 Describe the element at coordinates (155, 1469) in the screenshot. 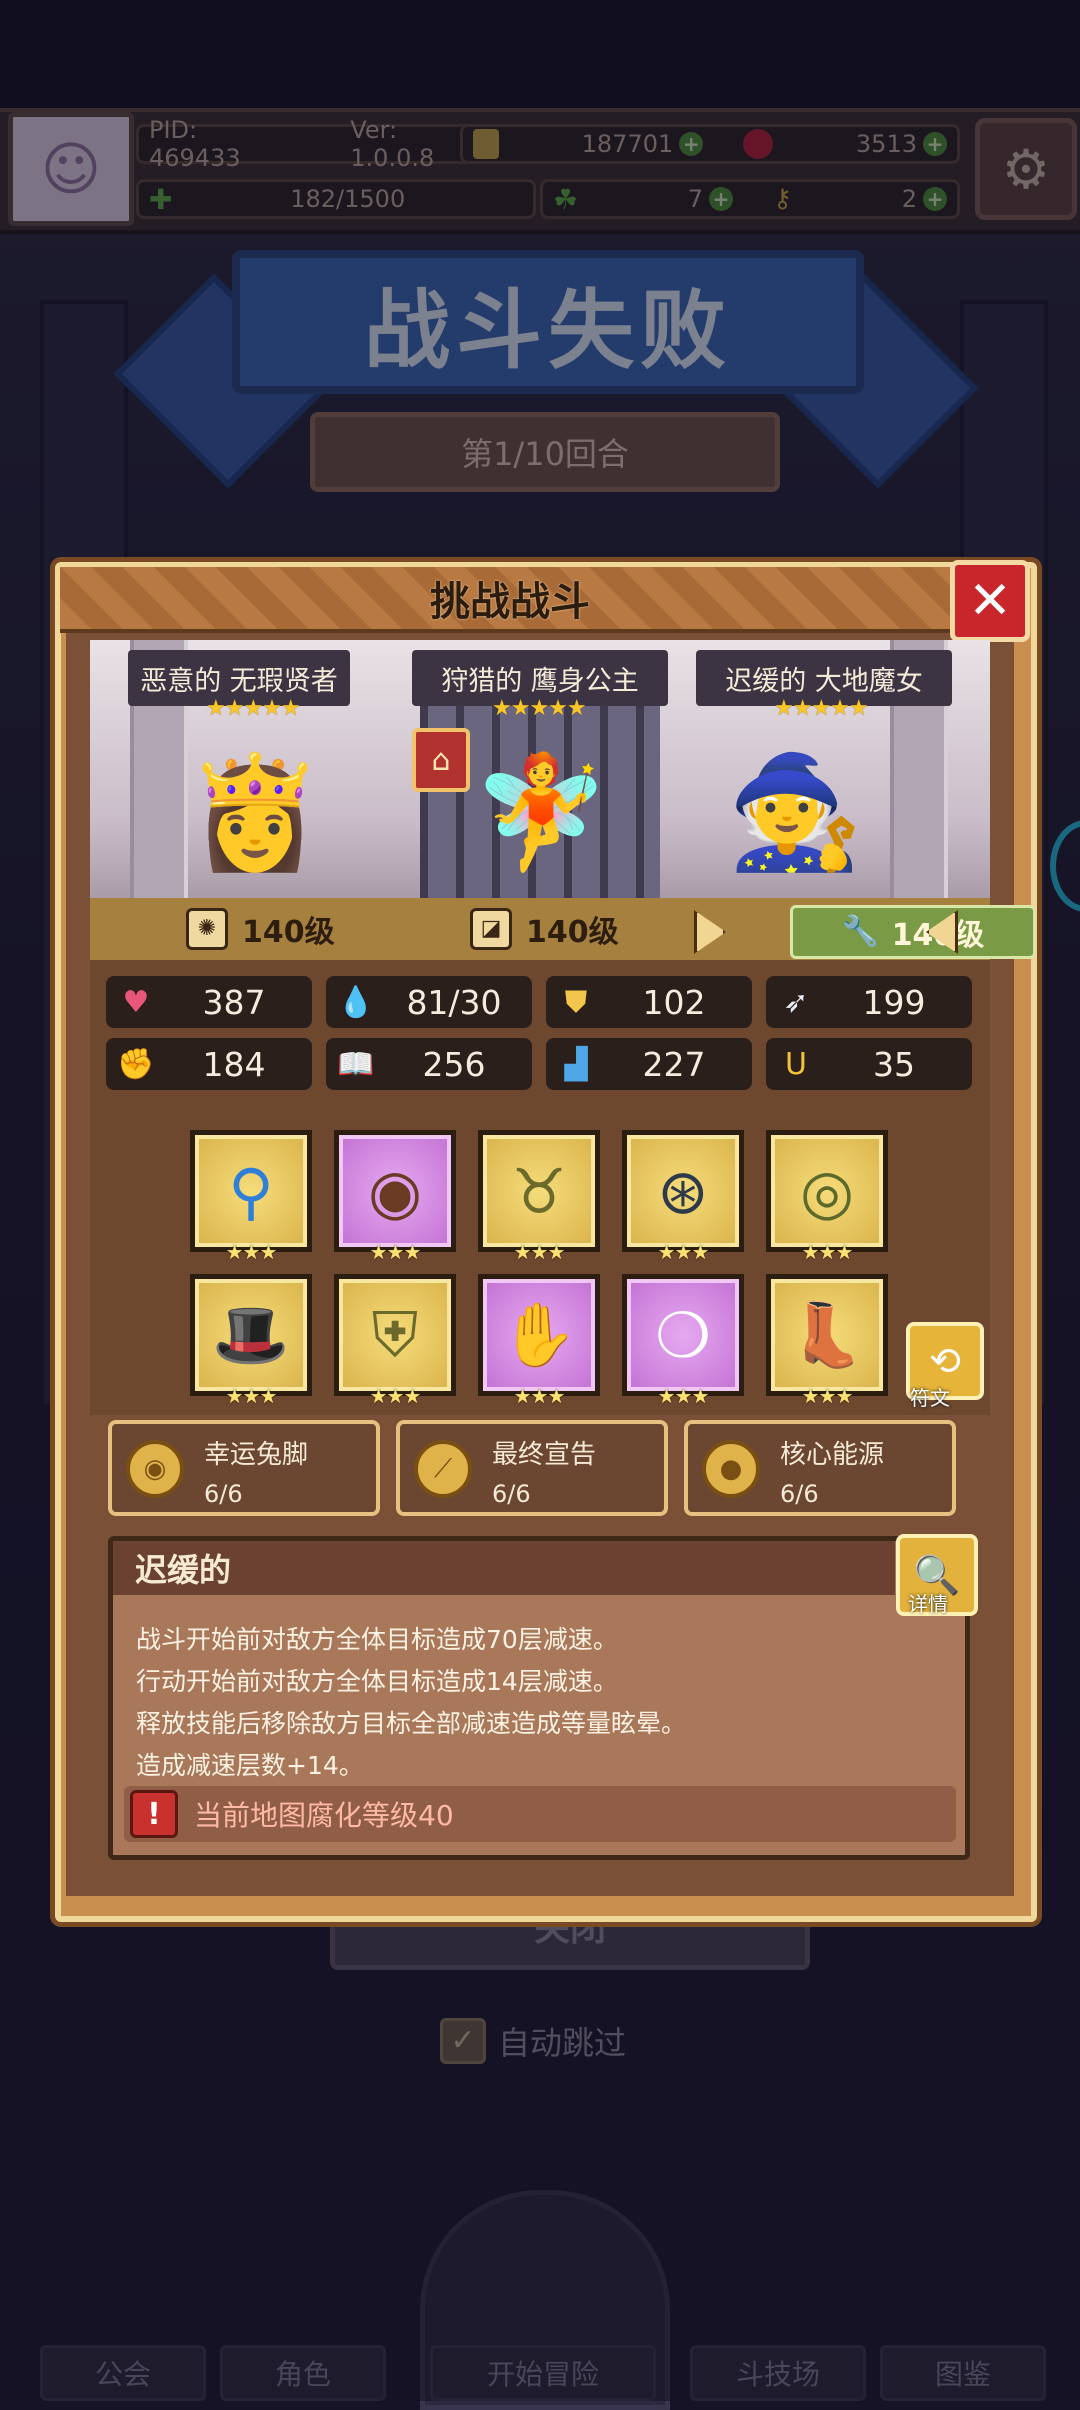

I see `set-coin-icon: ◉` at that location.